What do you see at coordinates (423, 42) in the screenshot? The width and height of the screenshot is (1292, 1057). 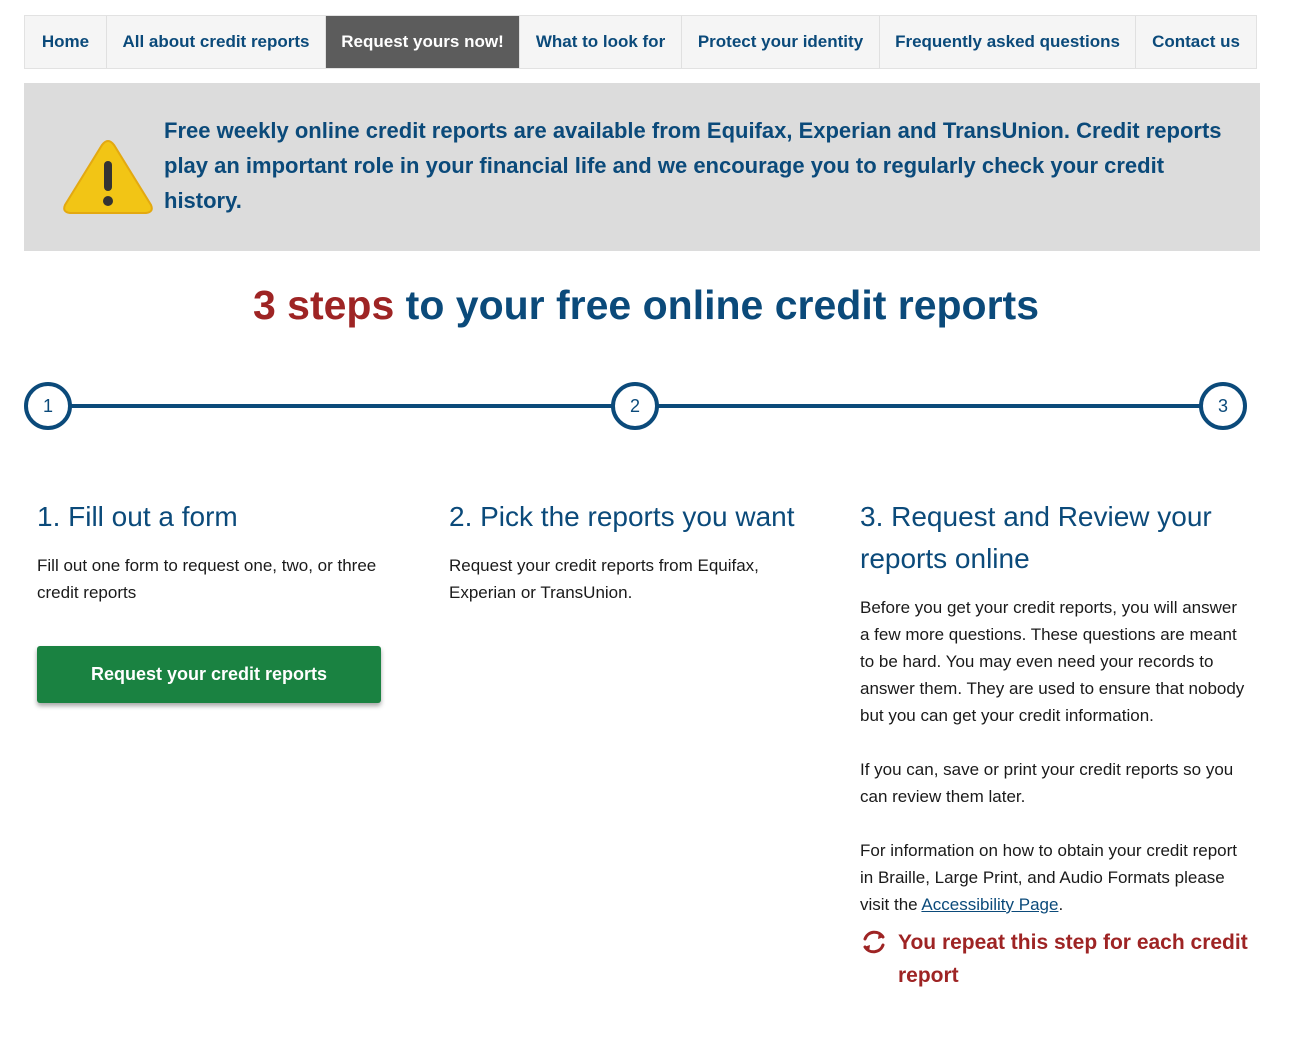 I see `nav-request-yours-now: Request yours now!` at bounding box center [423, 42].